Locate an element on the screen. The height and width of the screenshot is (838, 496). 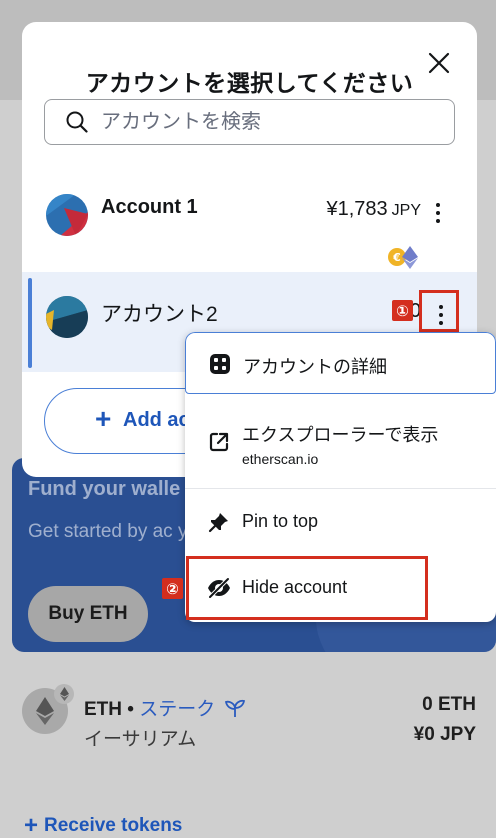
receive-tokens-label: Receive tokens is located at coordinates (113, 825).